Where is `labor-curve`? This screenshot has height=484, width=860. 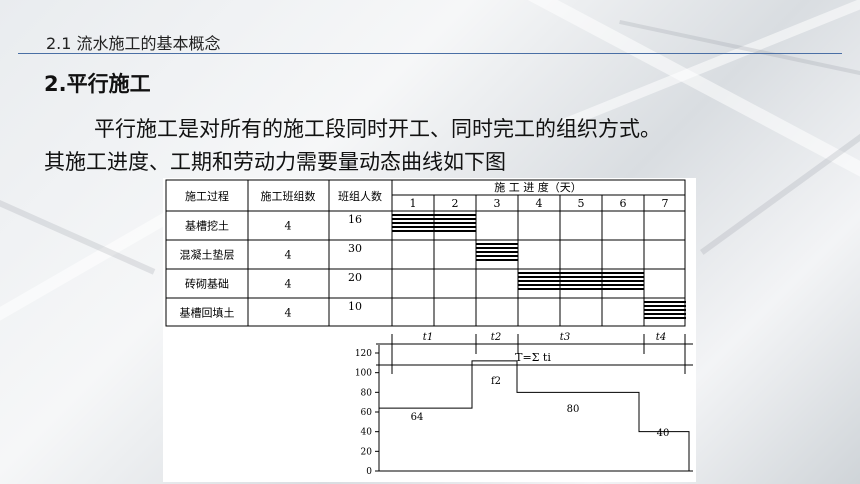 labor-curve is located at coordinates (534, 415).